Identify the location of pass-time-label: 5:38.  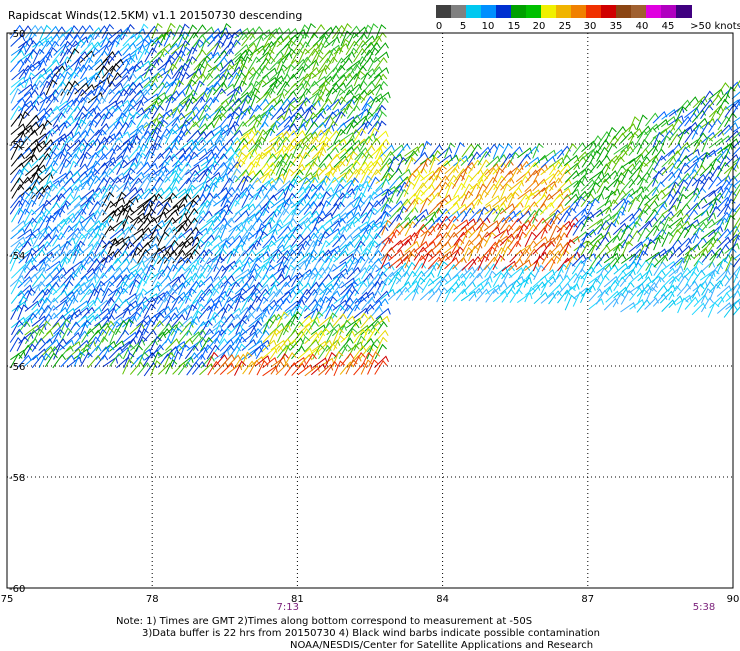
(704, 607).